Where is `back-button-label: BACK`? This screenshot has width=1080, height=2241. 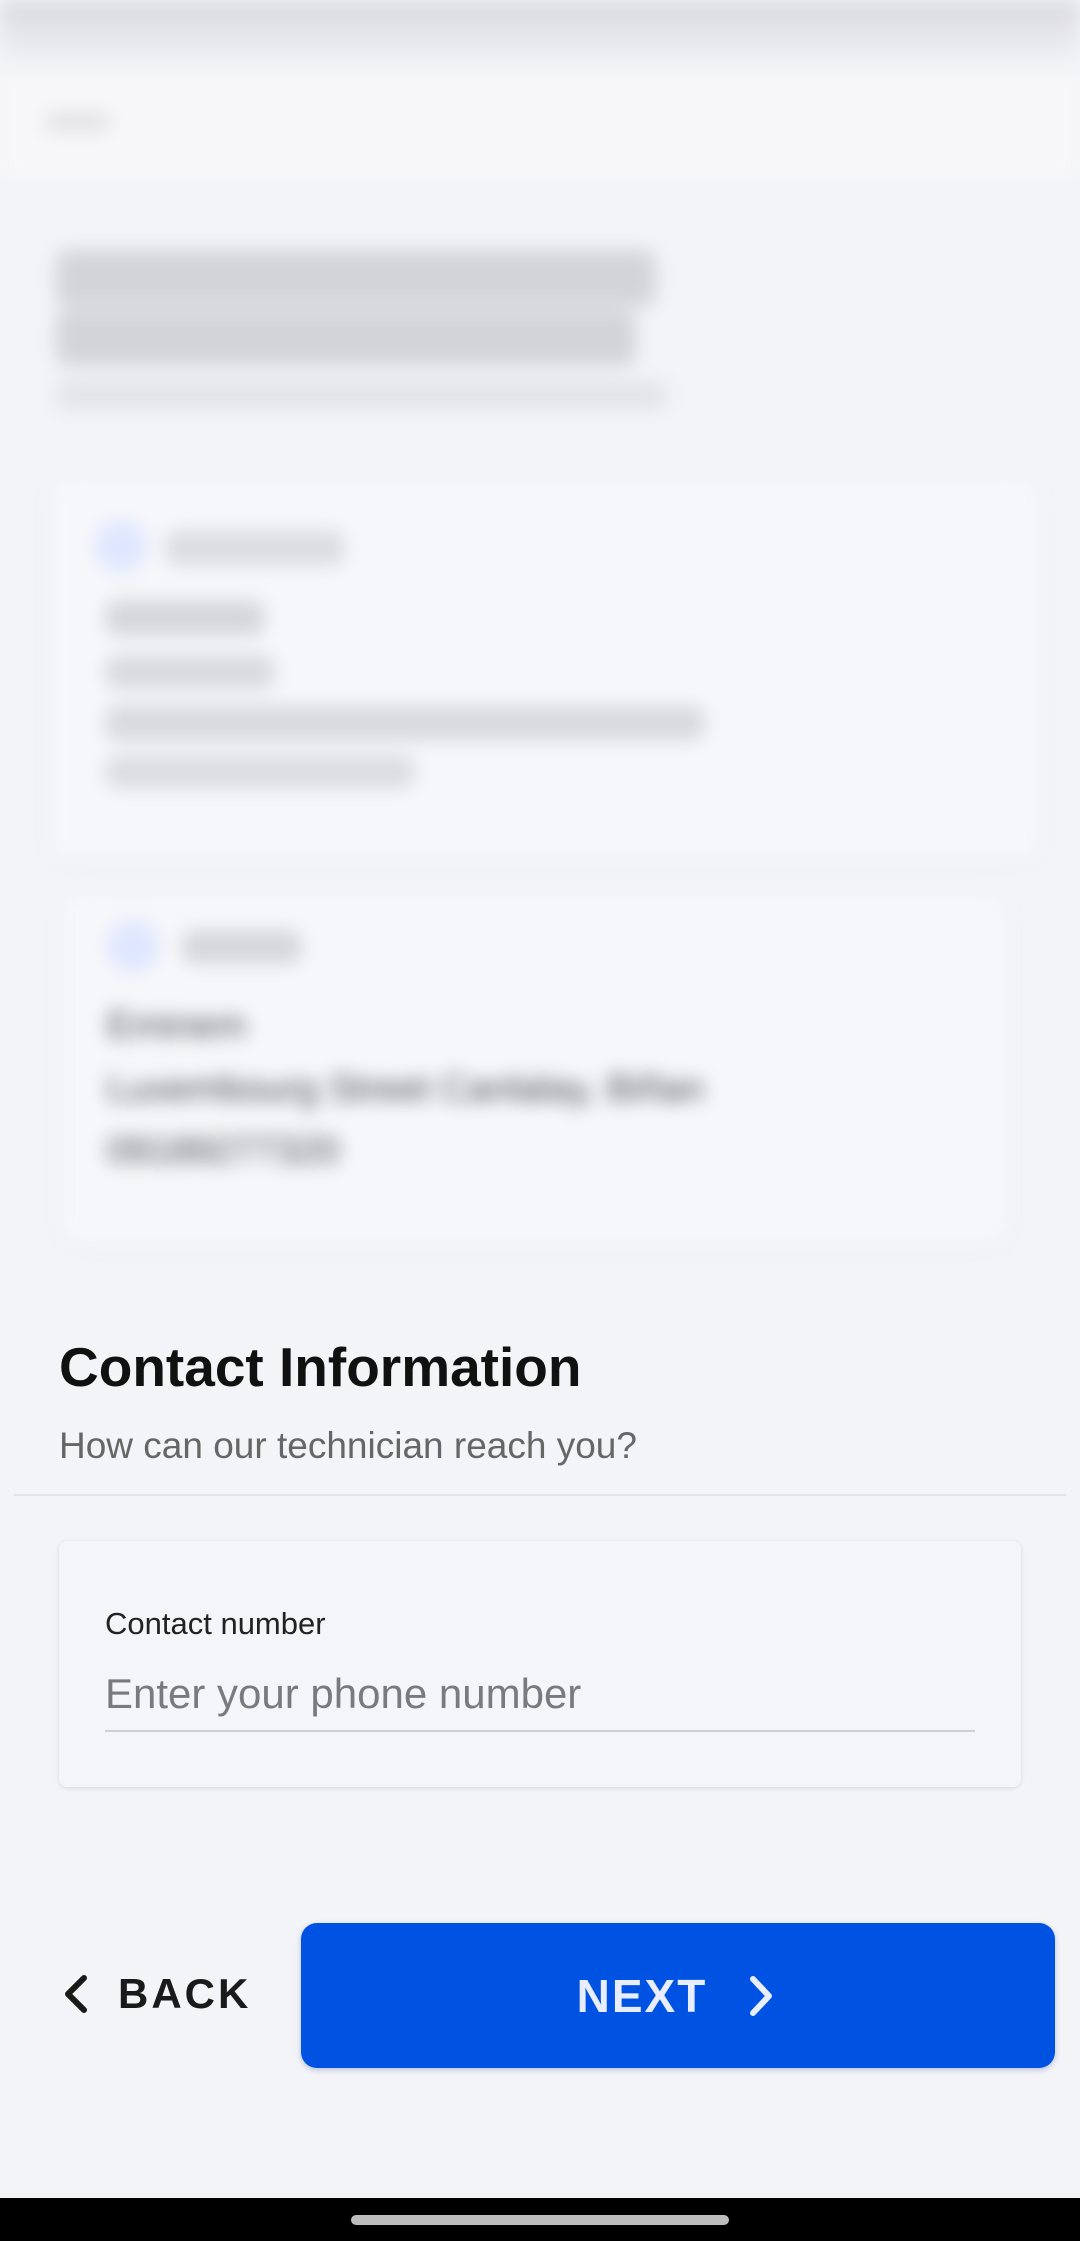 back-button-label: BACK is located at coordinates (185, 1993).